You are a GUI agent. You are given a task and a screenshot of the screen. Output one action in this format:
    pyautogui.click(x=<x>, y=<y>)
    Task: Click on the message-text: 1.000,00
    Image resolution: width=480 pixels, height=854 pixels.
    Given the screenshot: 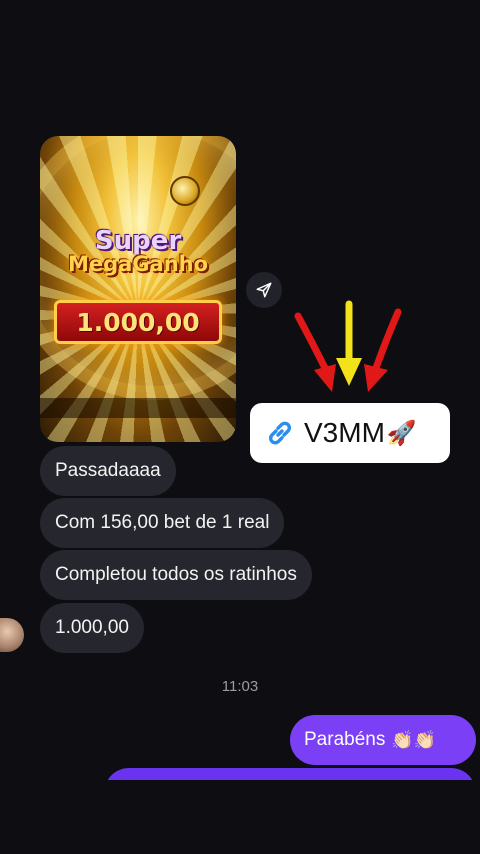 What is the action you would take?
    pyautogui.click(x=92, y=627)
    